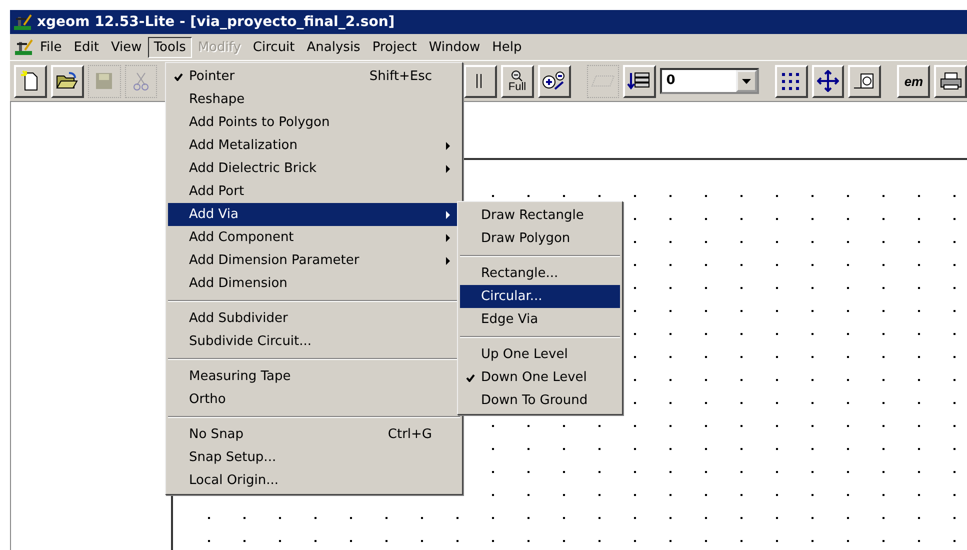 This screenshot has height=550, width=967. Describe the element at coordinates (314, 260) in the screenshot. I see `menu-option: Add Dimension Parameter` at that location.